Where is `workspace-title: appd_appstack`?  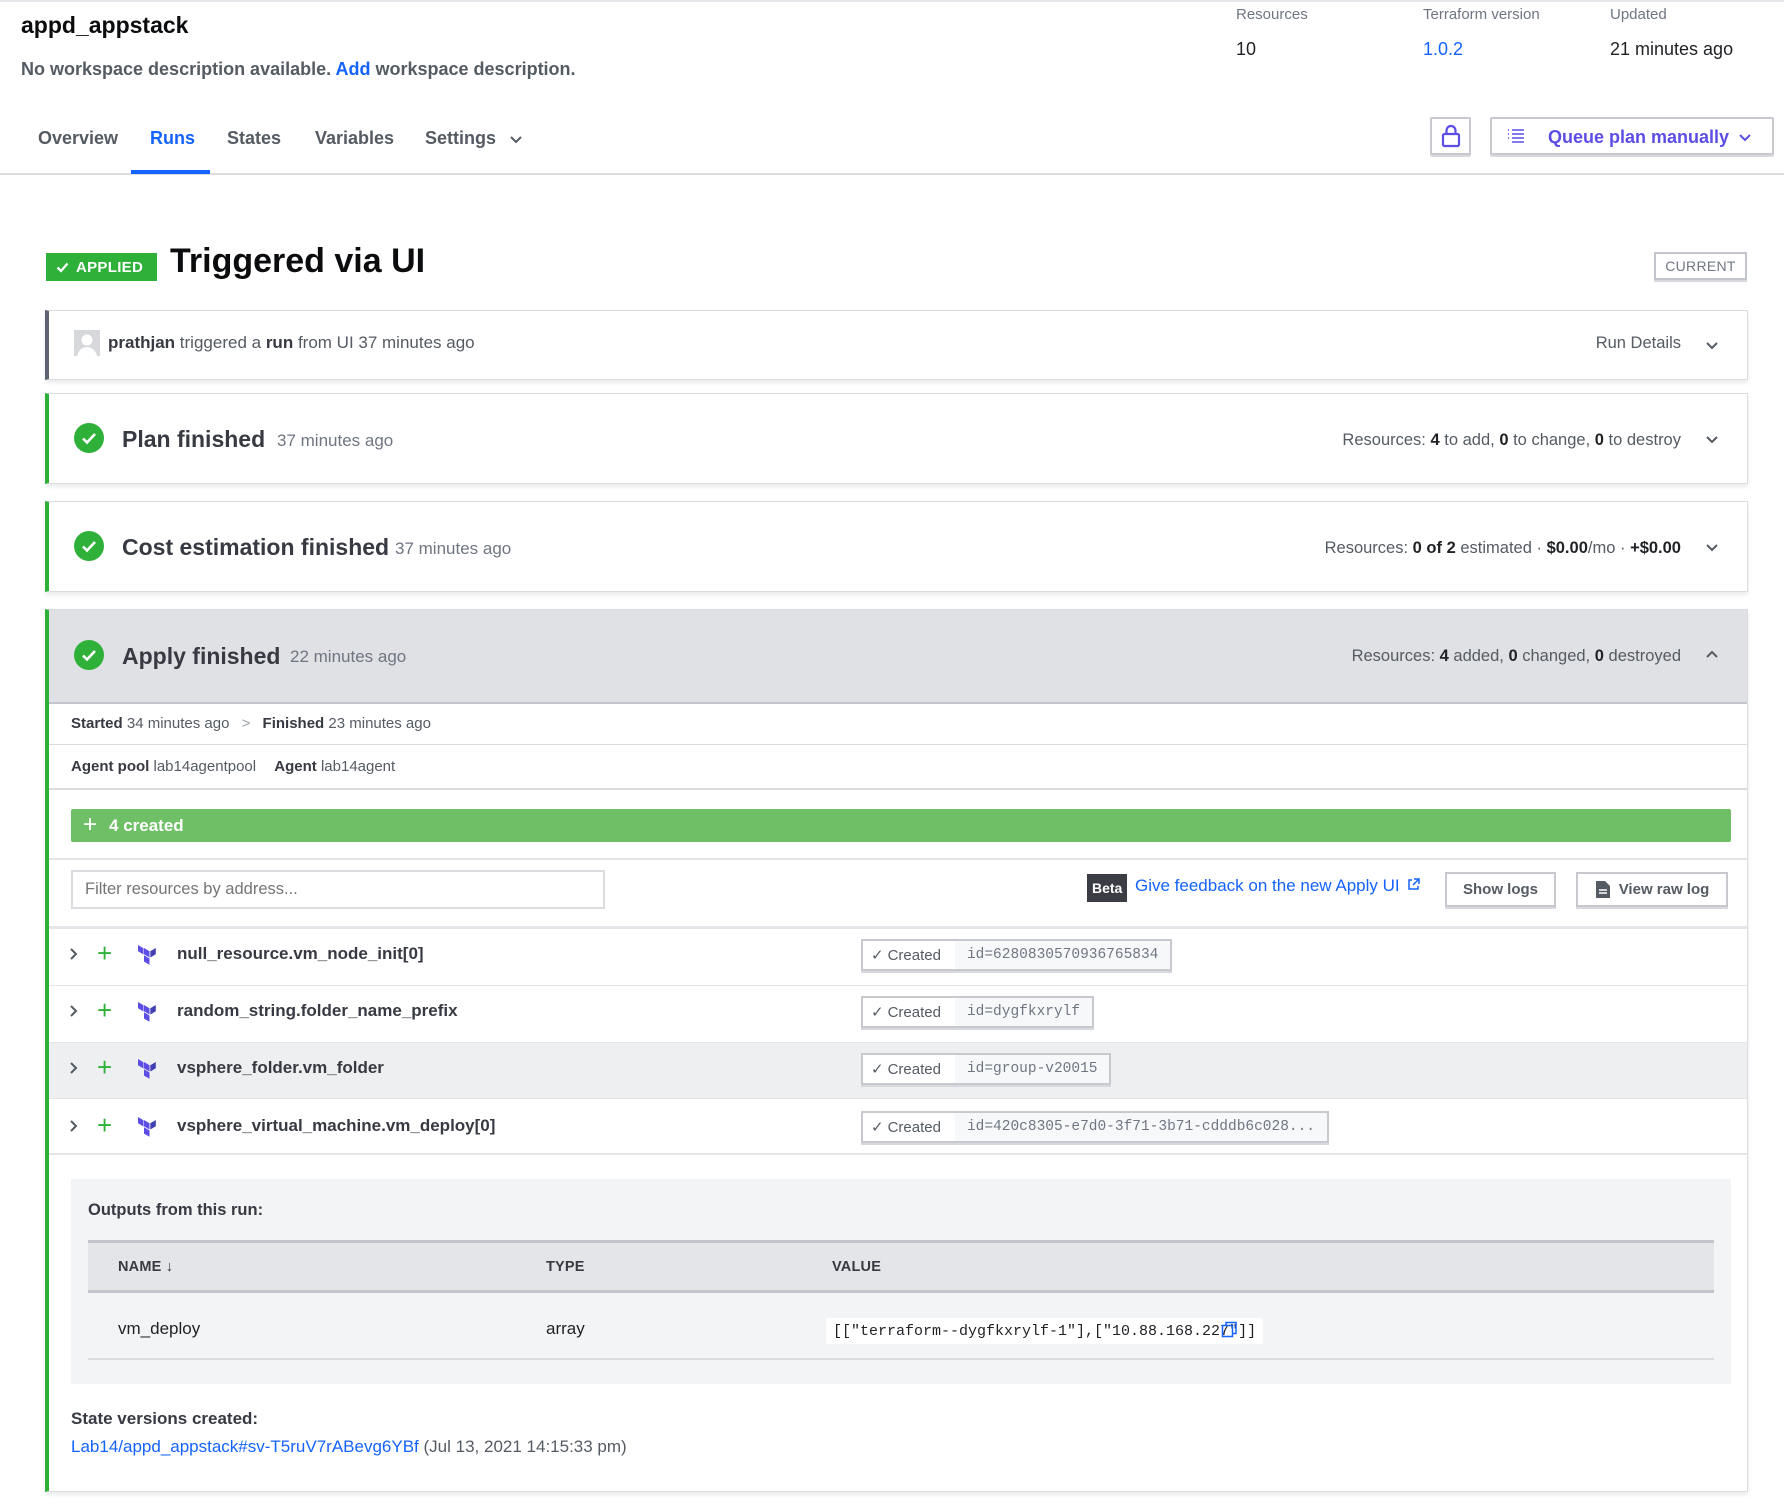
workspace-title: appd_appstack is located at coordinates (105, 25).